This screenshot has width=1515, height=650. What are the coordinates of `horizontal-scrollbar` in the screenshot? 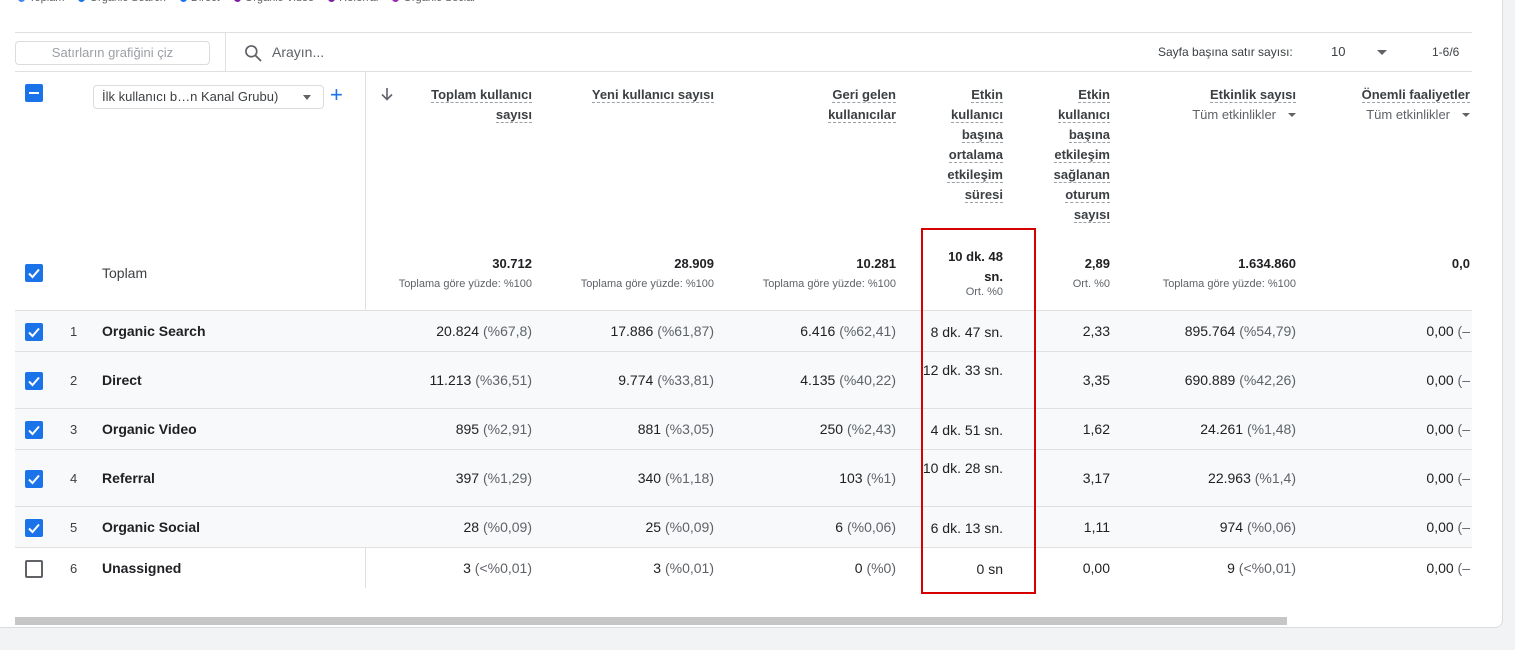 It's located at (651, 621).